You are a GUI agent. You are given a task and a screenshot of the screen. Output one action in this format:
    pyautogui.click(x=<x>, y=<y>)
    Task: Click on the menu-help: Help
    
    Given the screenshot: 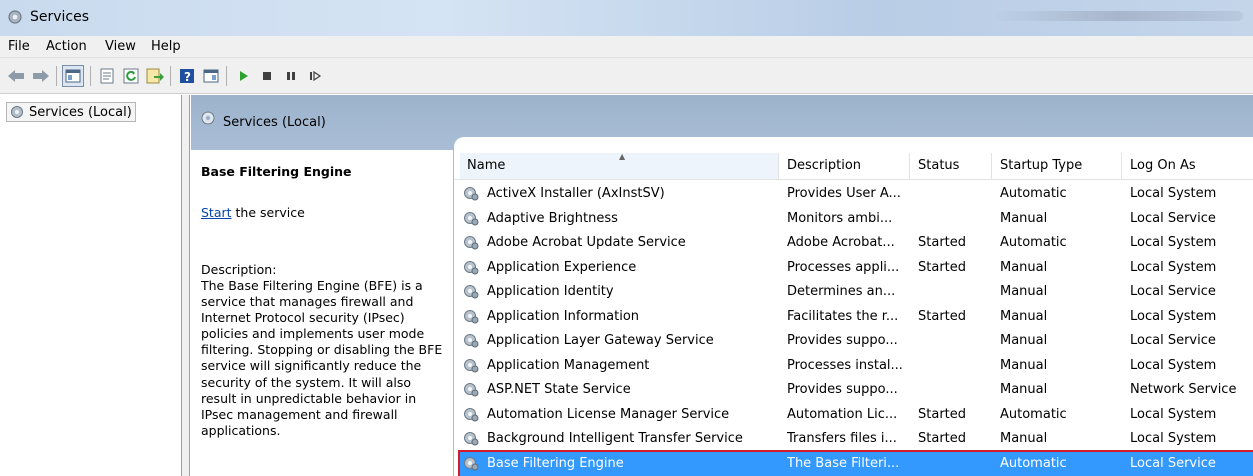 What is the action you would take?
    pyautogui.click(x=166, y=46)
    